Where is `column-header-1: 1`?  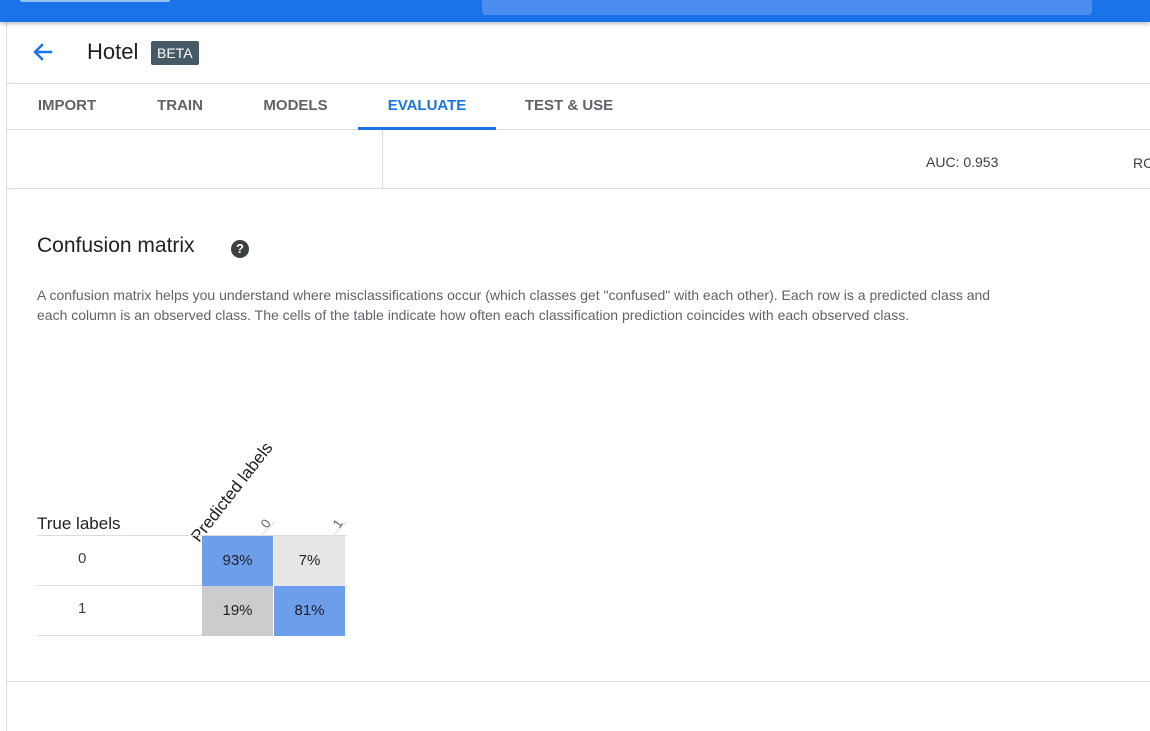 column-header-1: 1 is located at coordinates (337, 523).